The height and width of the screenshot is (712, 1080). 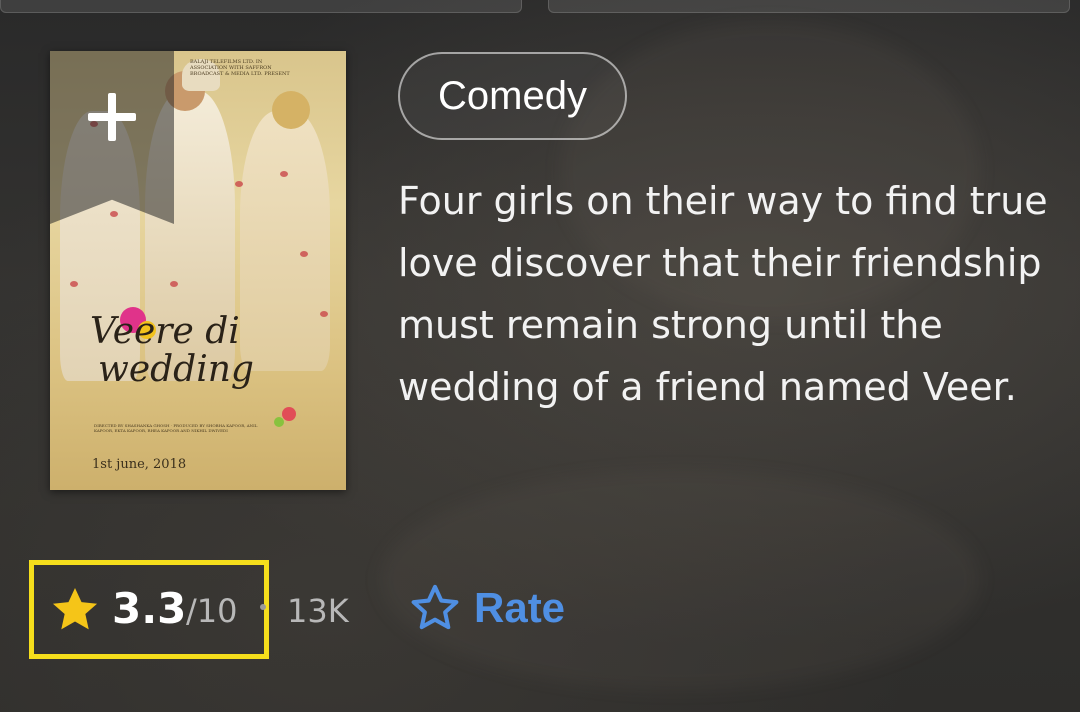 I want to click on watchlist-ribbon, so click(x=112, y=137).